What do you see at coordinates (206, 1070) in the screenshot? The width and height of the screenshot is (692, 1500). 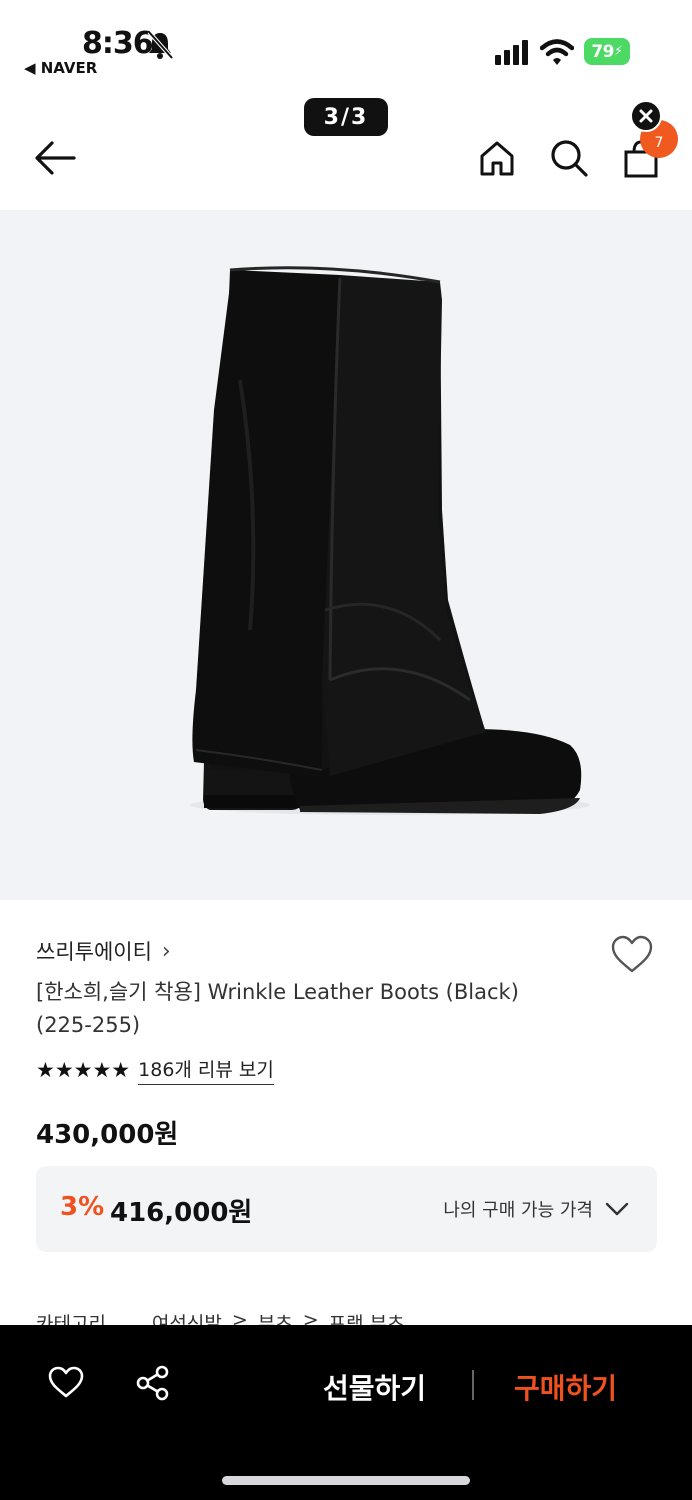 I see `review-link: 186개 리뷰 보기` at bounding box center [206, 1070].